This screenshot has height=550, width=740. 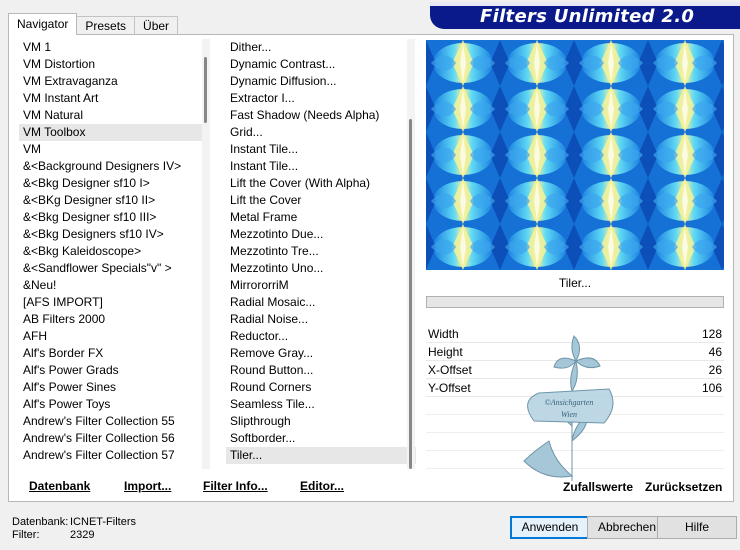 I want to click on tab-bar: Navigator Presets Über, so click(x=93, y=24).